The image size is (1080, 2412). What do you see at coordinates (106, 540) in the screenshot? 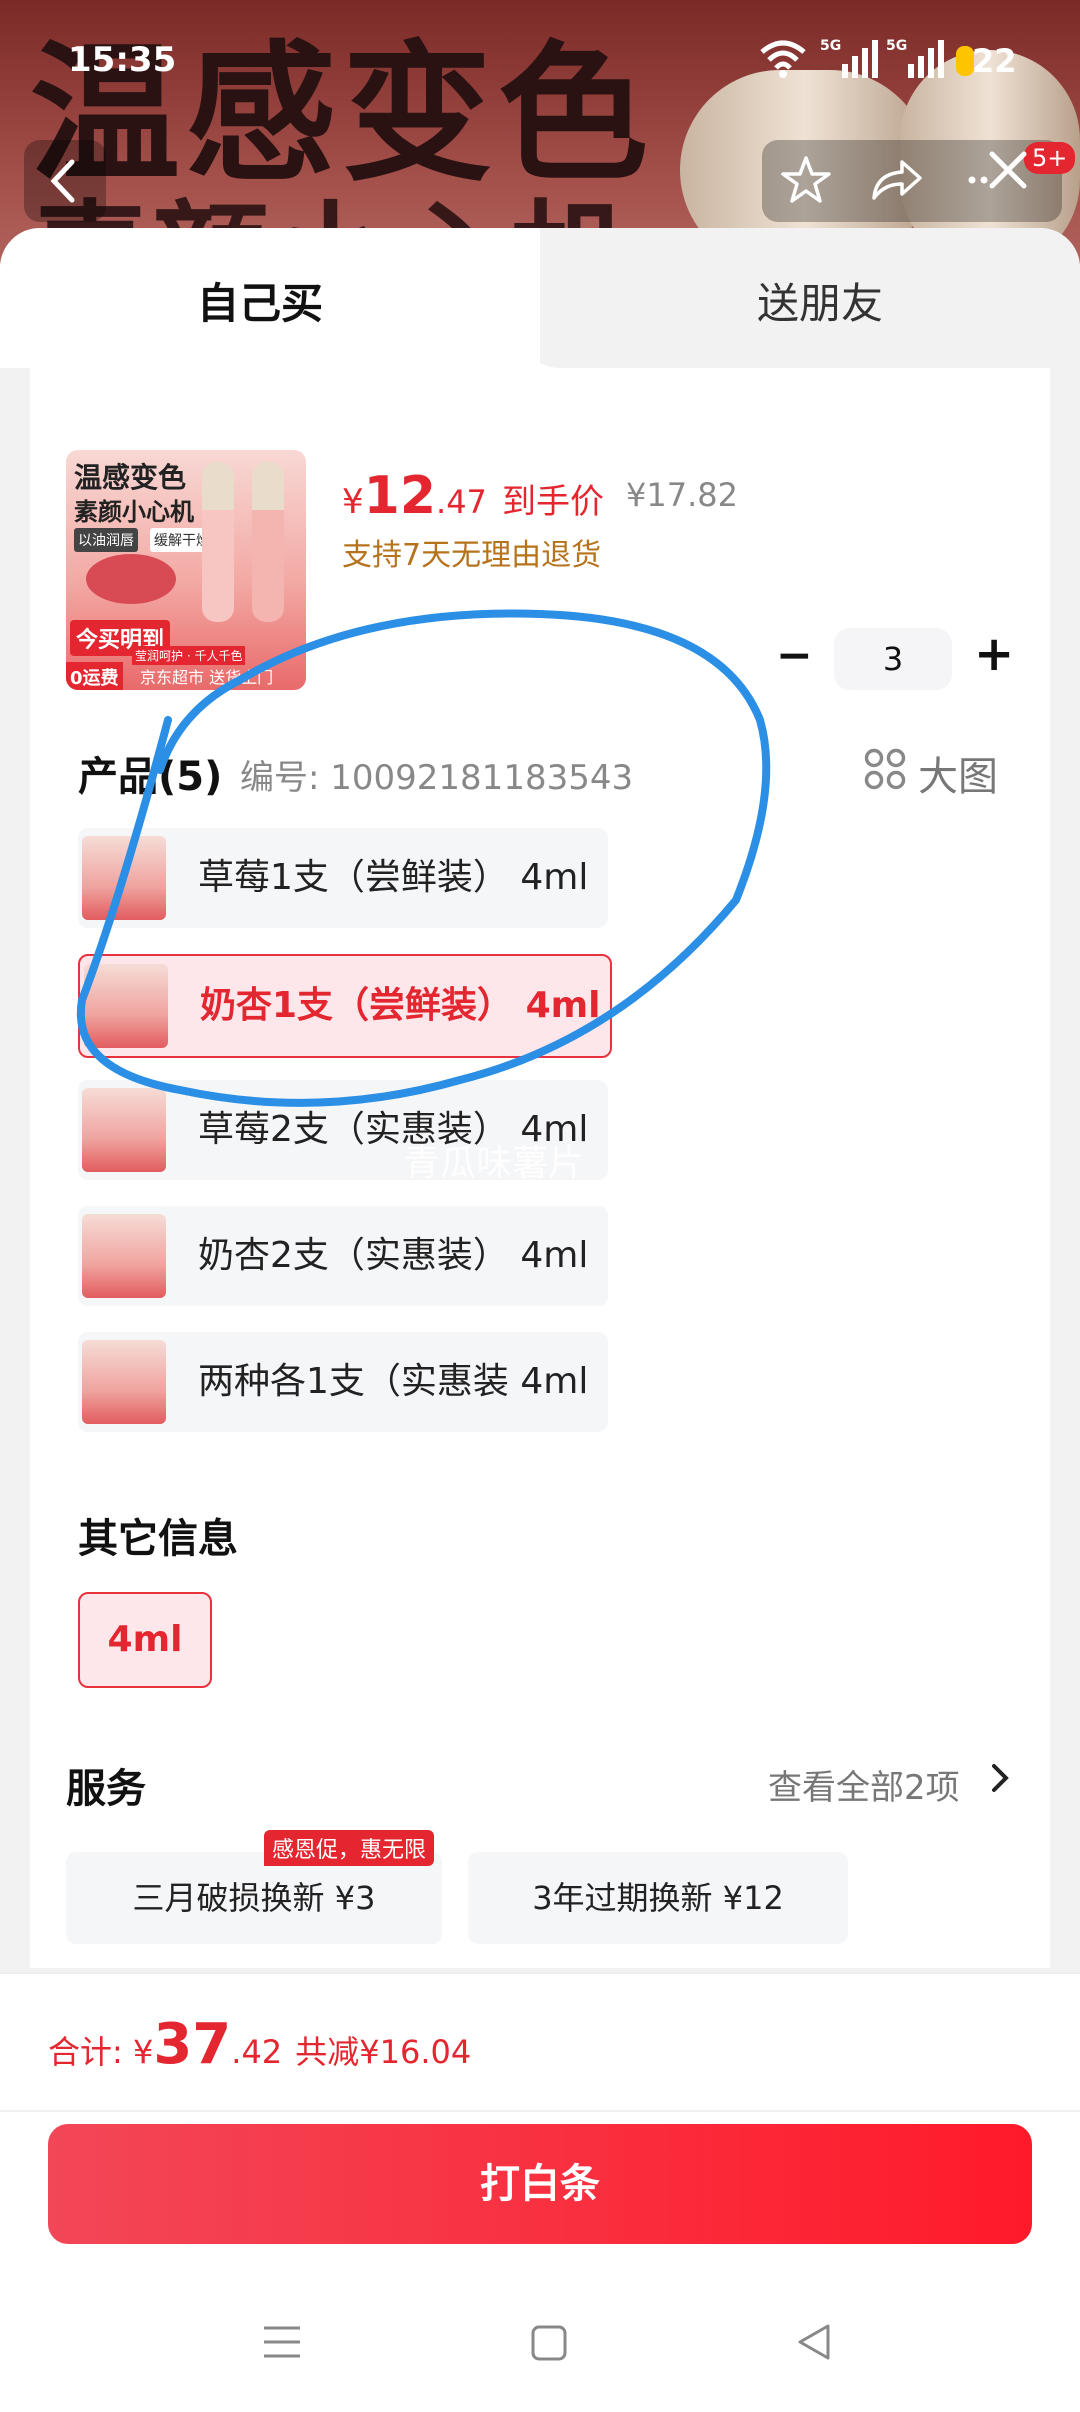
I see `thumb-badge-1: 以油润唇` at bounding box center [106, 540].